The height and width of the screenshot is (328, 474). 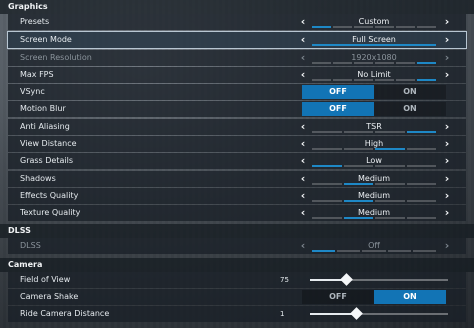 What do you see at coordinates (237, 127) in the screenshot?
I see `setting-row-anti-aliasing: Anti Aliasing ‹ TSR ›` at bounding box center [237, 127].